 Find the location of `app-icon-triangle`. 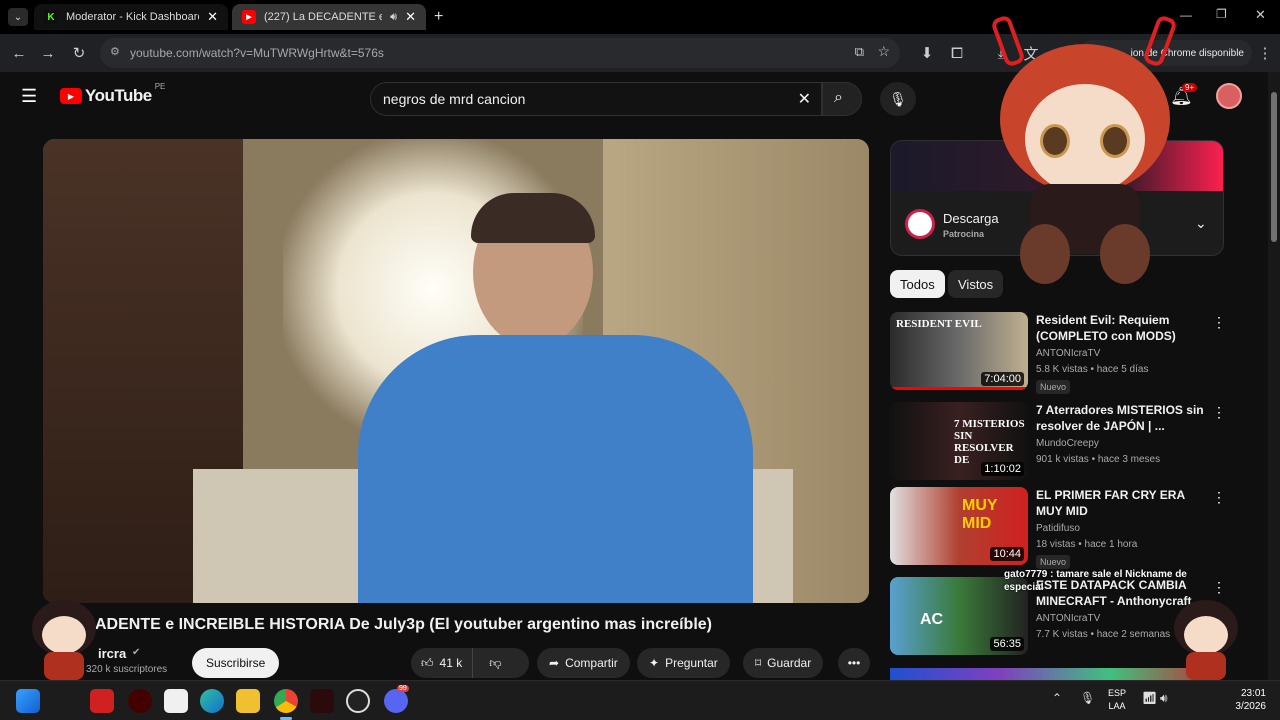

app-icon-triangle is located at coordinates (322, 701).